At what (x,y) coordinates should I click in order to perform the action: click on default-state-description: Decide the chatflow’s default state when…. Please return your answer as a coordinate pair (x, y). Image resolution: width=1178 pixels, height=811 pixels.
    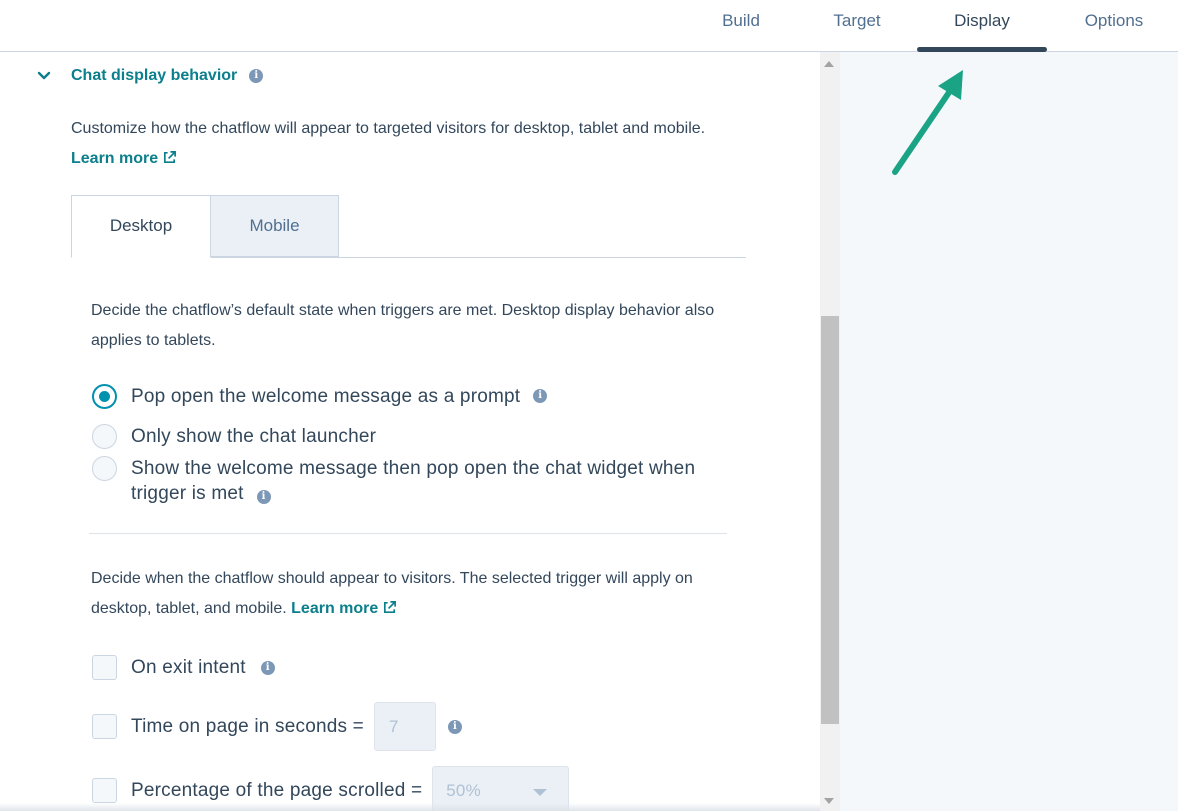
    Looking at the image, I should click on (403, 325).